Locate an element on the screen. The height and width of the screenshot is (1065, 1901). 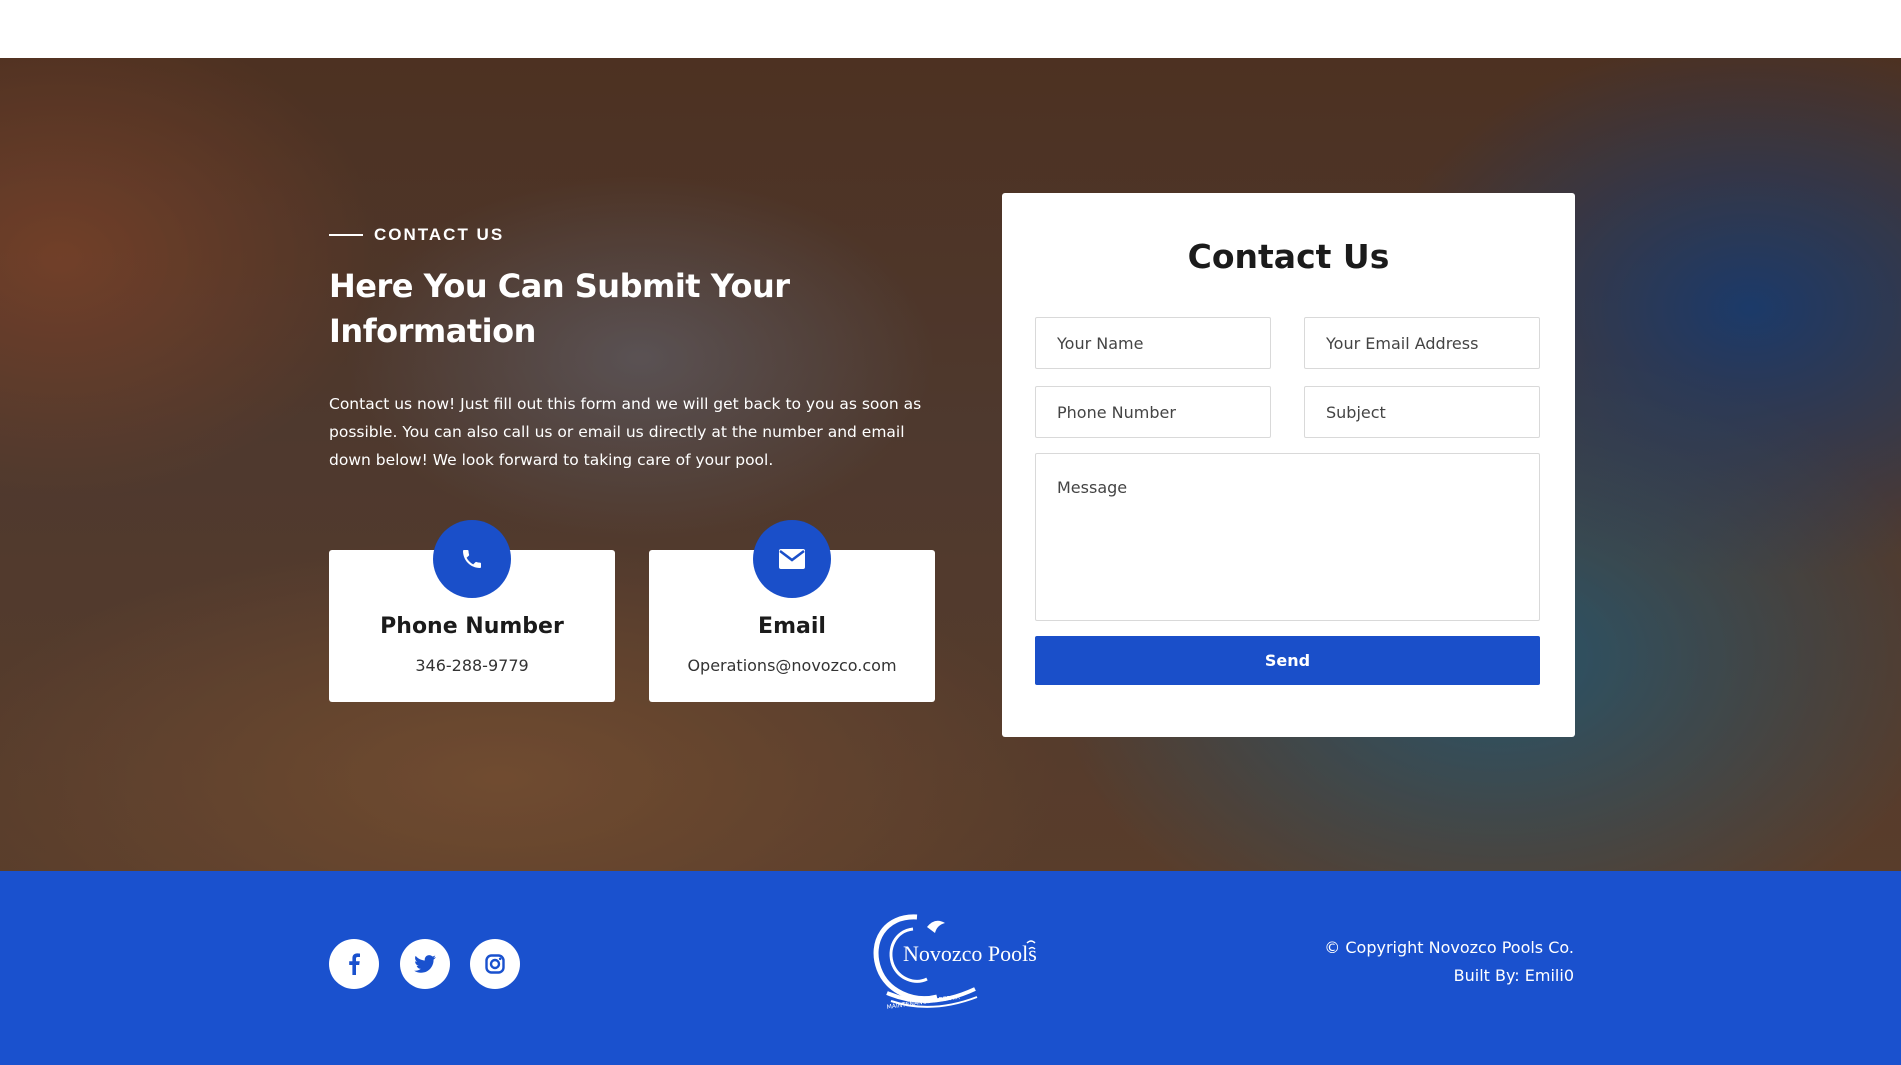
company-logo: Novozco Pools MAINTENANCE & REPAIR is located at coordinates (955, 960).